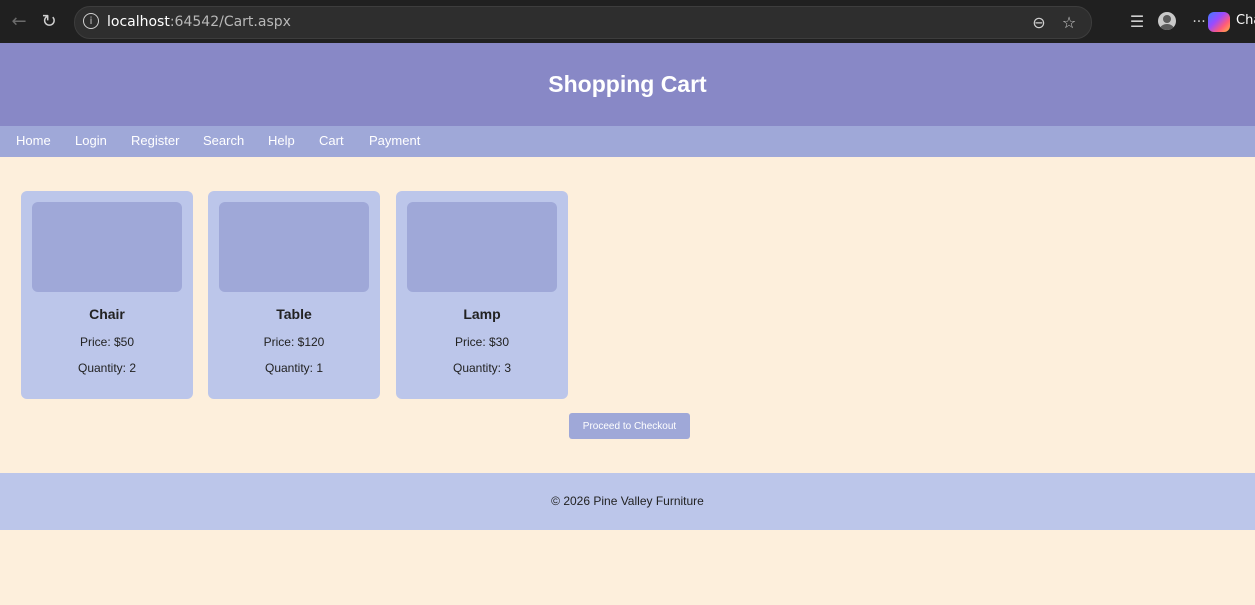 The width and height of the screenshot is (1255, 605). I want to click on address-bar: i localhost:64542/Cart.aspx ⊖ ☆, so click(583, 22).